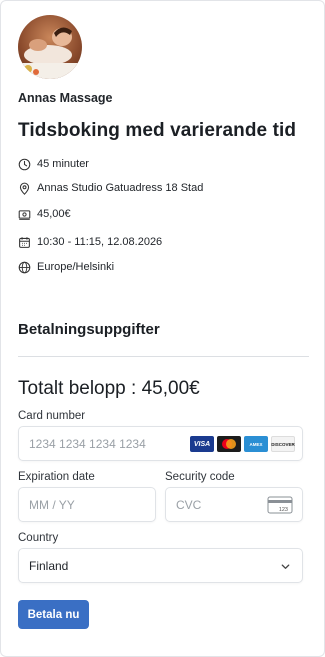 This screenshot has width=325, height=657. I want to click on visa-icon: VISA, so click(202, 444).